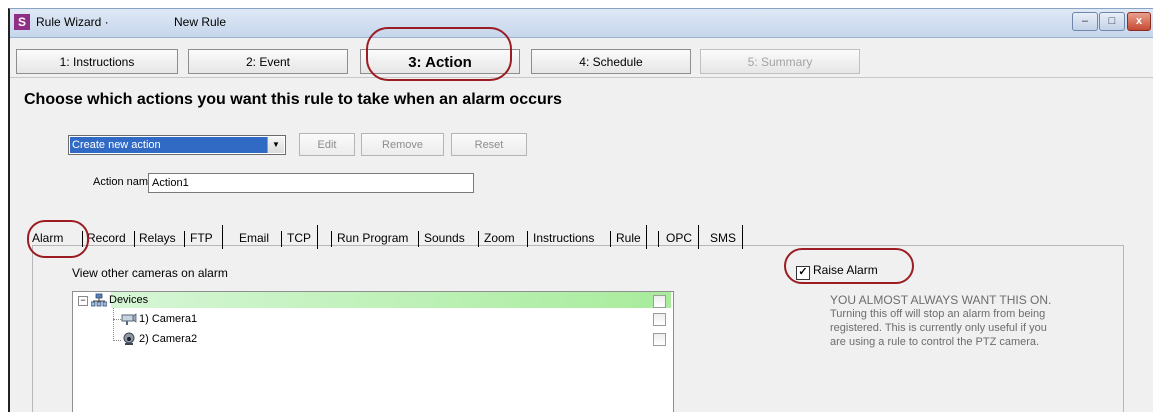 The image size is (1153, 412). Describe the element at coordinates (581, 23) in the screenshot. I see `title-bar: S Rule Wizard · New Rule – □ x` at that location.